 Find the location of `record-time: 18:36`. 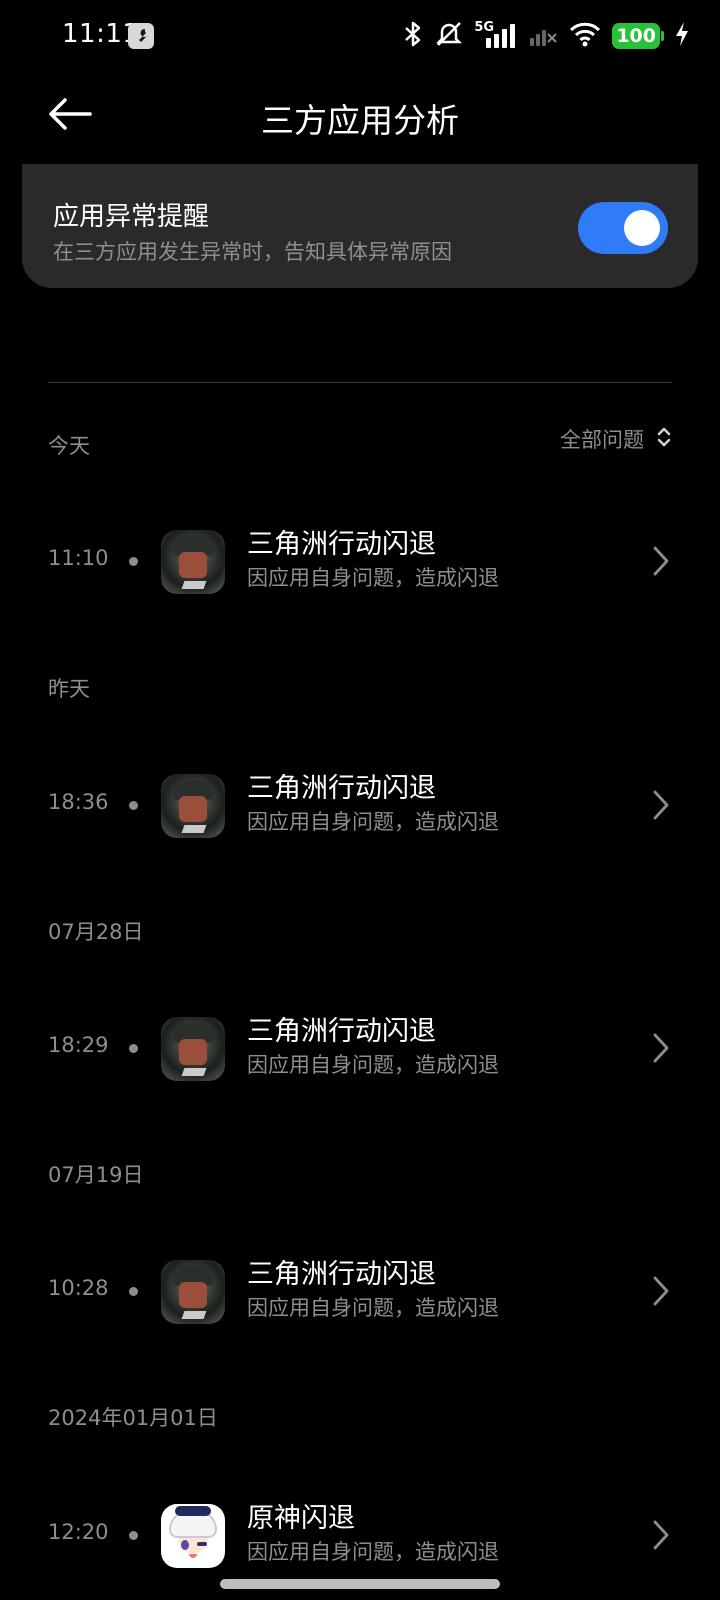

record-time: 18:36 is located at coordinates (78, 802).